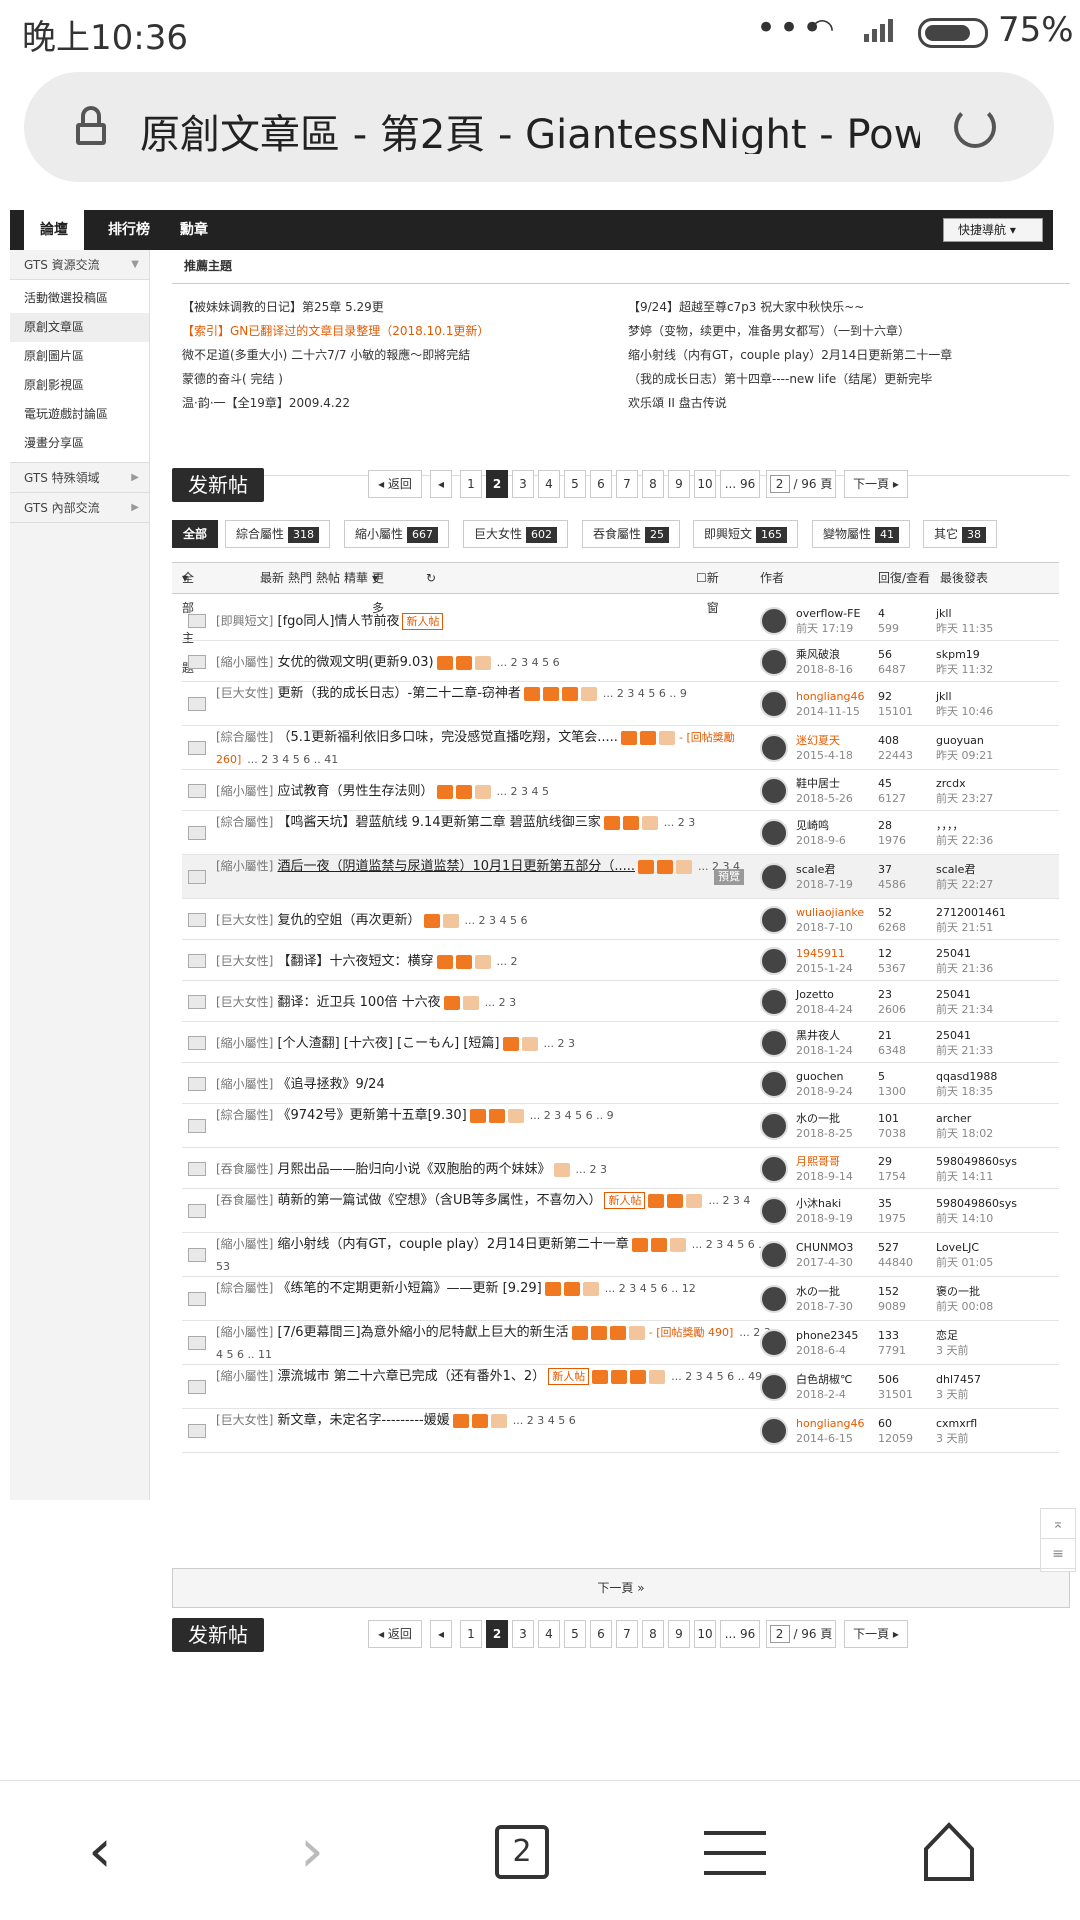 This screenshot has height=1920, width=1080. What do you see at coordinates (895, 696) in the screenshot?
I see `reply-count: 92` at bounding box center [895, 696].